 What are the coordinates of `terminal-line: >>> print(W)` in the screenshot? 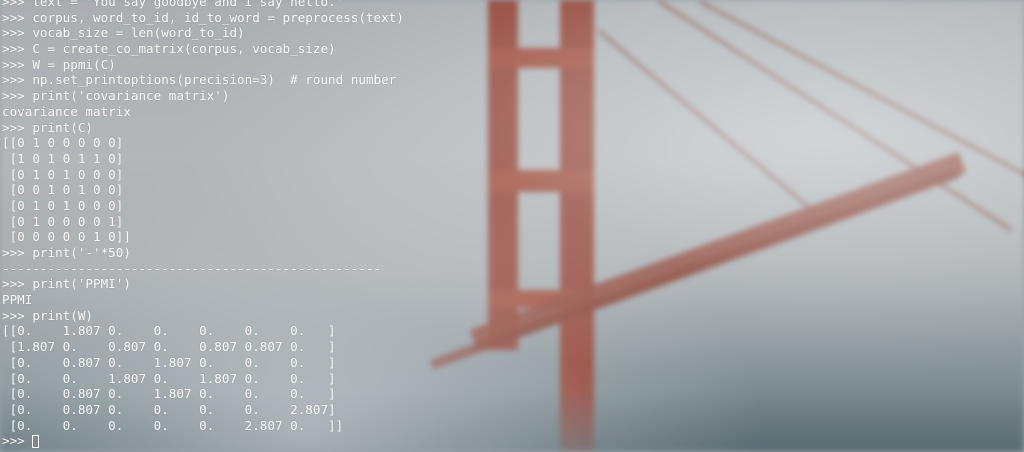 It's located at (47, 315).